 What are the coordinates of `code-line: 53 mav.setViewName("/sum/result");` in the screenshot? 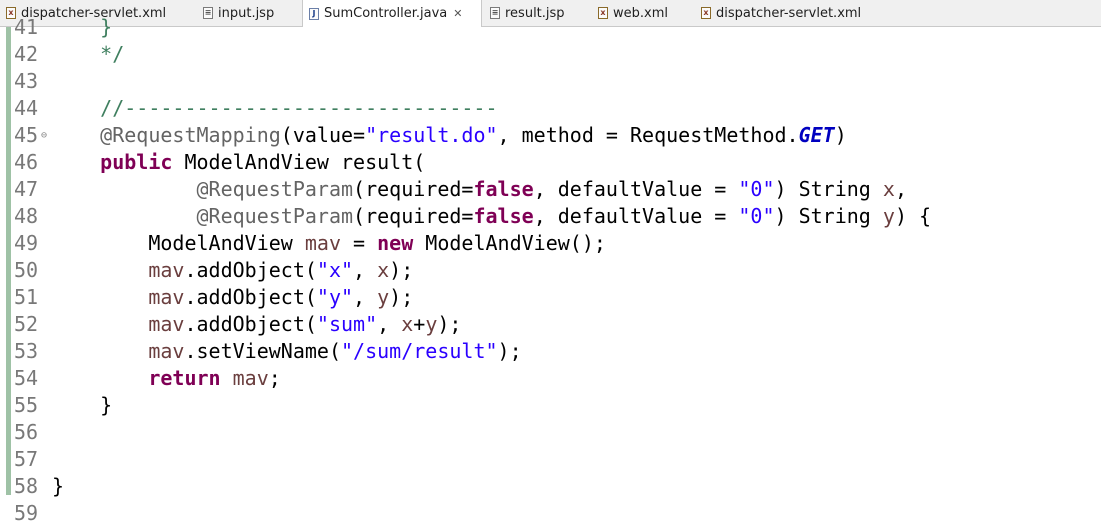 It's located at (550, 351).